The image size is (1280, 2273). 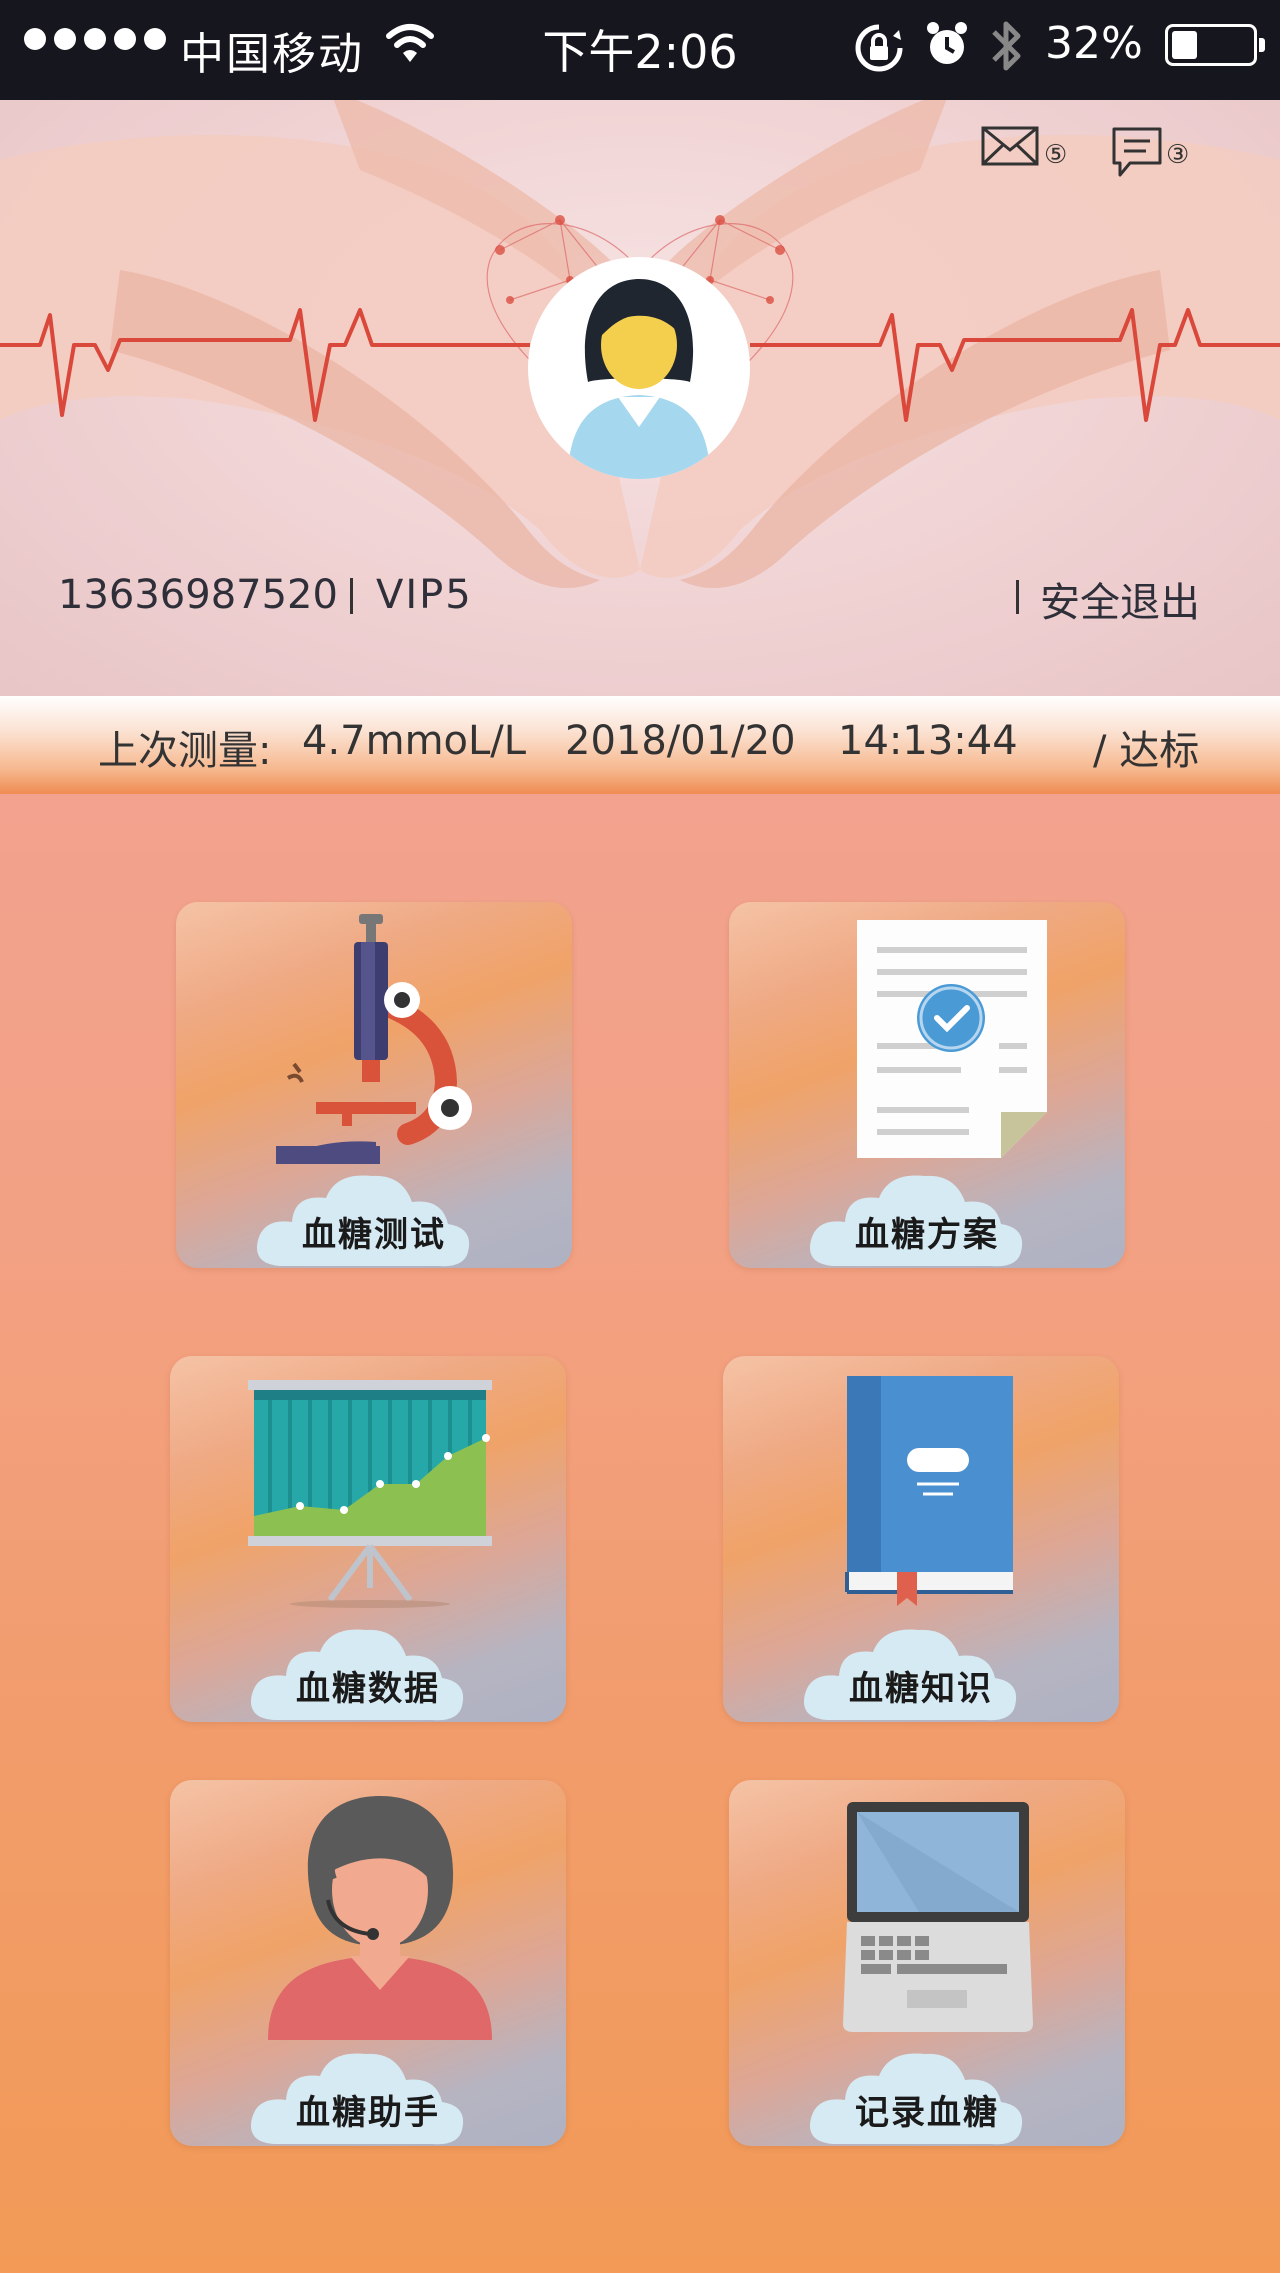 What do you see at coordinates (1215, 45) in the screenshot?
I see `battery-icon` at bounding box center [1215, 45].